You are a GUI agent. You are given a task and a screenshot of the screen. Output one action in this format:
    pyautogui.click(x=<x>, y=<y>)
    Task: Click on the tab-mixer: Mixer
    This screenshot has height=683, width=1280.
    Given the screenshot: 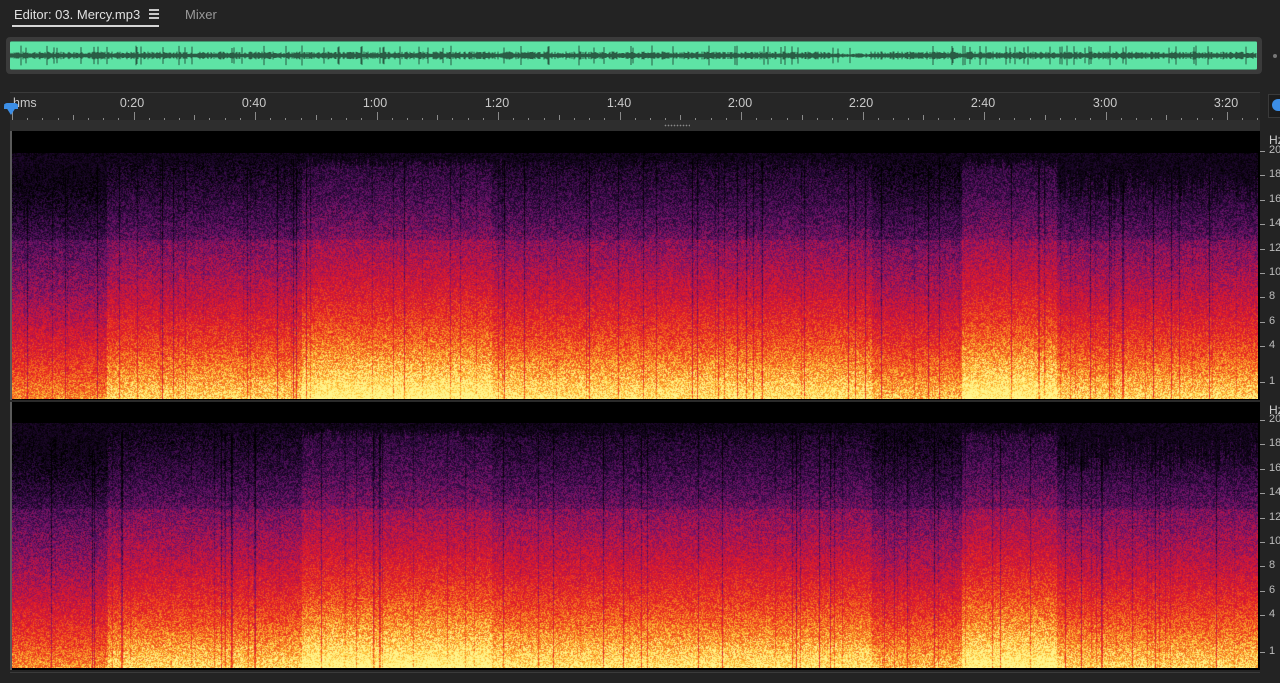 What is the action you would take?
    pyautogui.click(x=201, y=14)
    